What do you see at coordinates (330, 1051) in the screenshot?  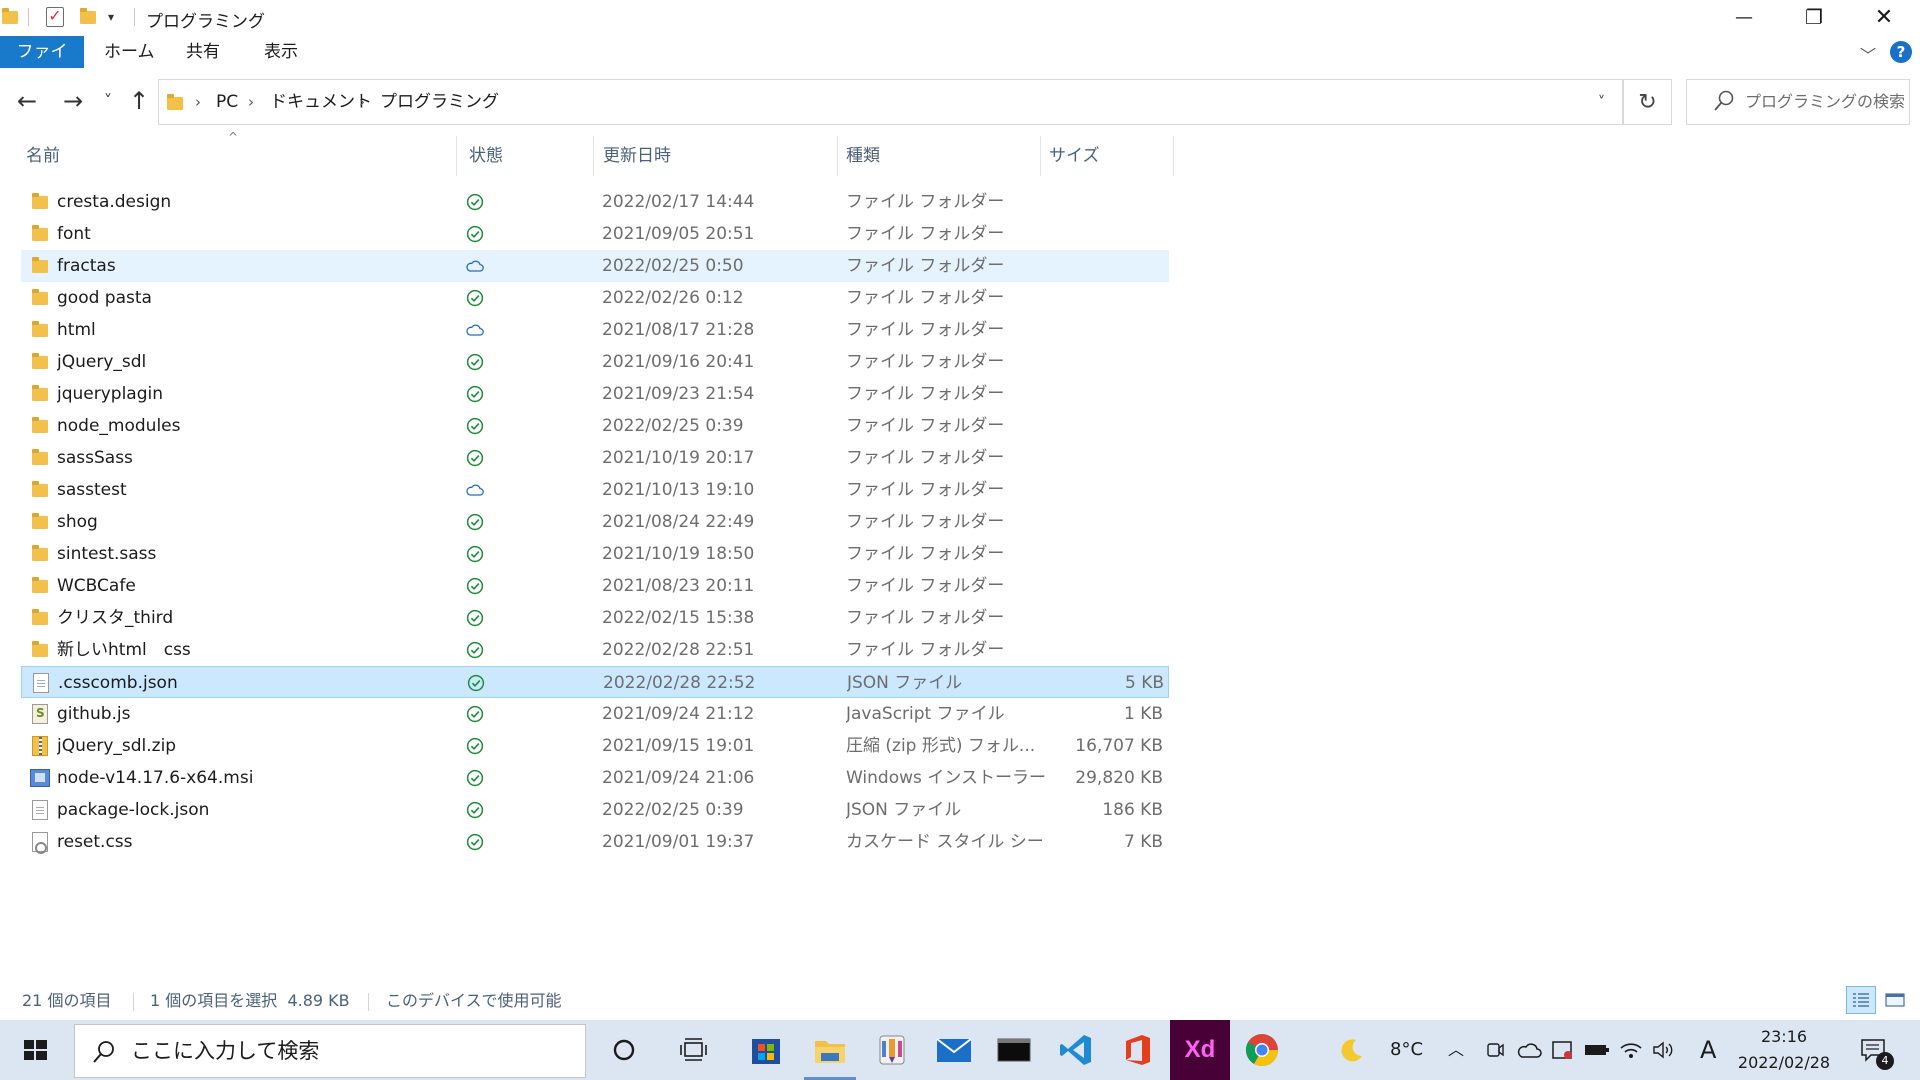 I see `taskbar-search-box: ここに入力して検索` at bounding box center [330, 1051].